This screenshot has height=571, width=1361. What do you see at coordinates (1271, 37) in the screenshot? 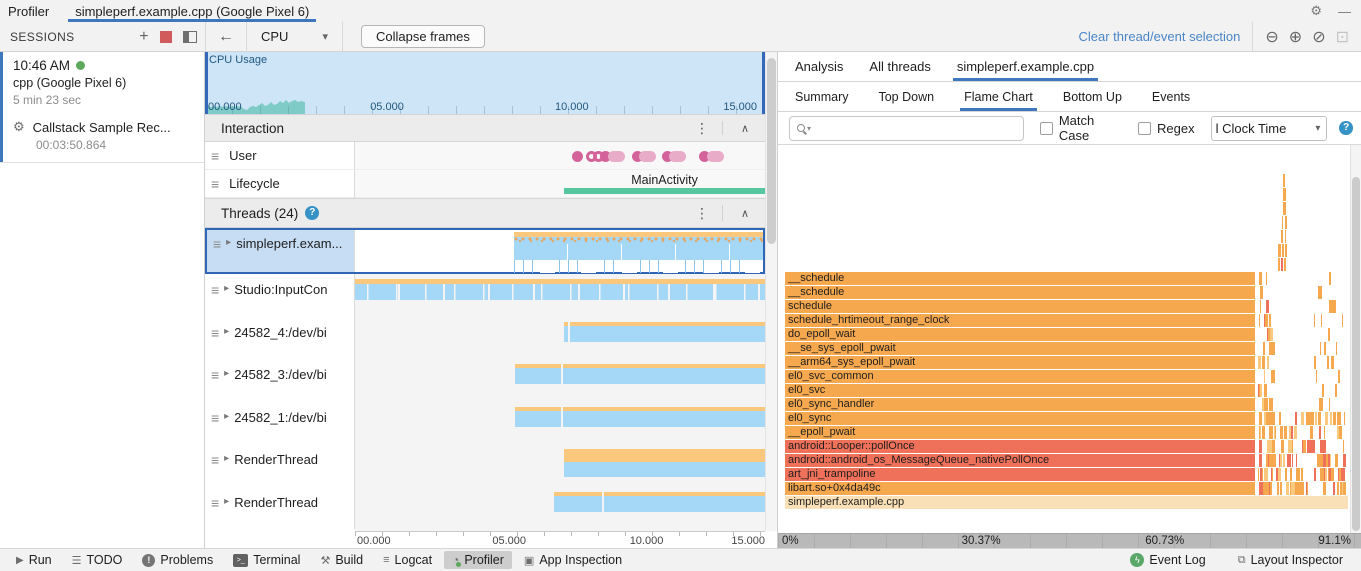
I see `zoom-out-icon: ⊖` at bounding box center [1271, 37].